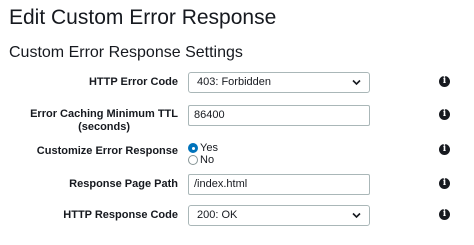  Describe the element at coordinates (279, 215) in the screenshot. I see `http-response-code-select: 200: OK` at that location.